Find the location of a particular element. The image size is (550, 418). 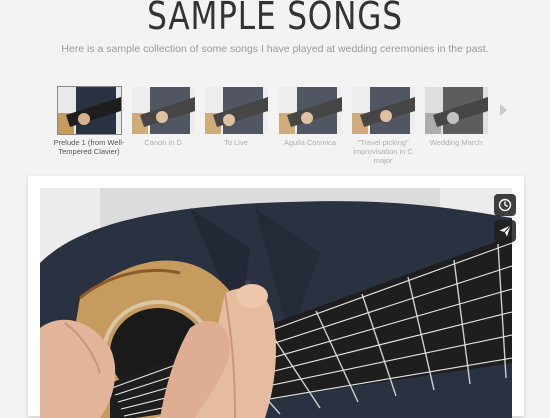

song-title-to-live: To Live is located at coordinates (236, 142).